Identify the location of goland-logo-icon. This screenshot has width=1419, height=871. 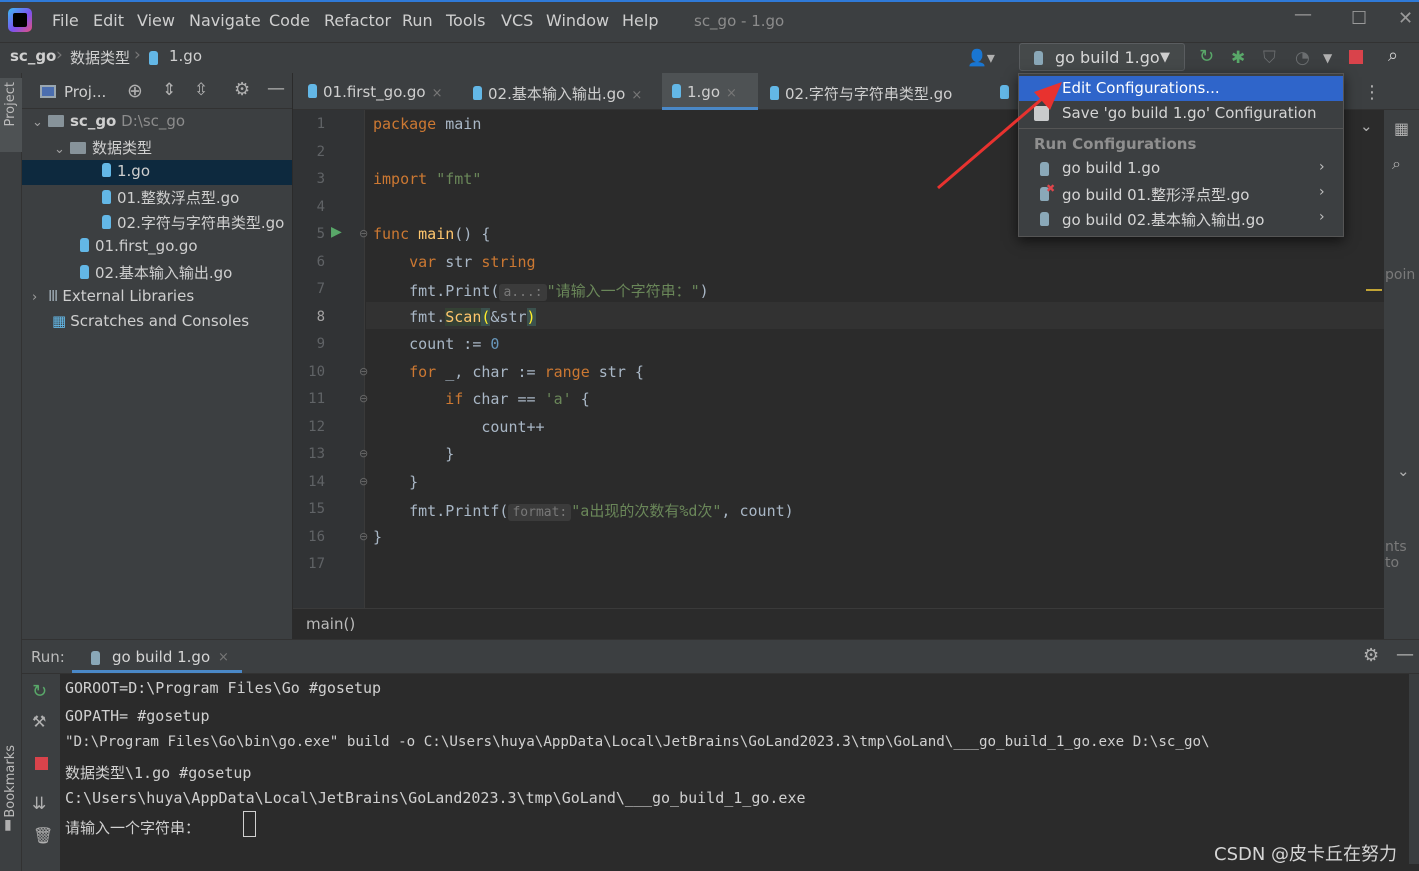
(20, 20).